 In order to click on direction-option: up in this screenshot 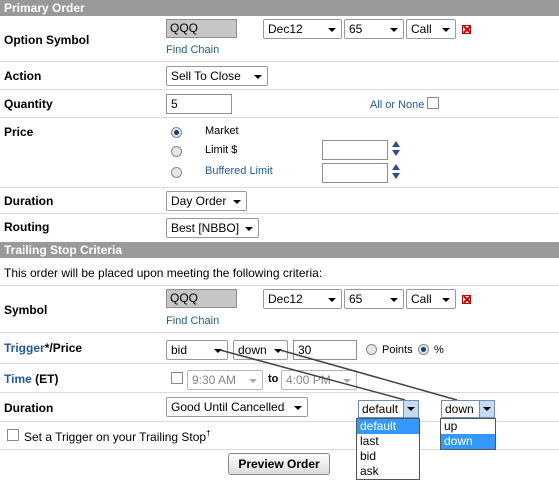, I will do `click(468, 426)`.